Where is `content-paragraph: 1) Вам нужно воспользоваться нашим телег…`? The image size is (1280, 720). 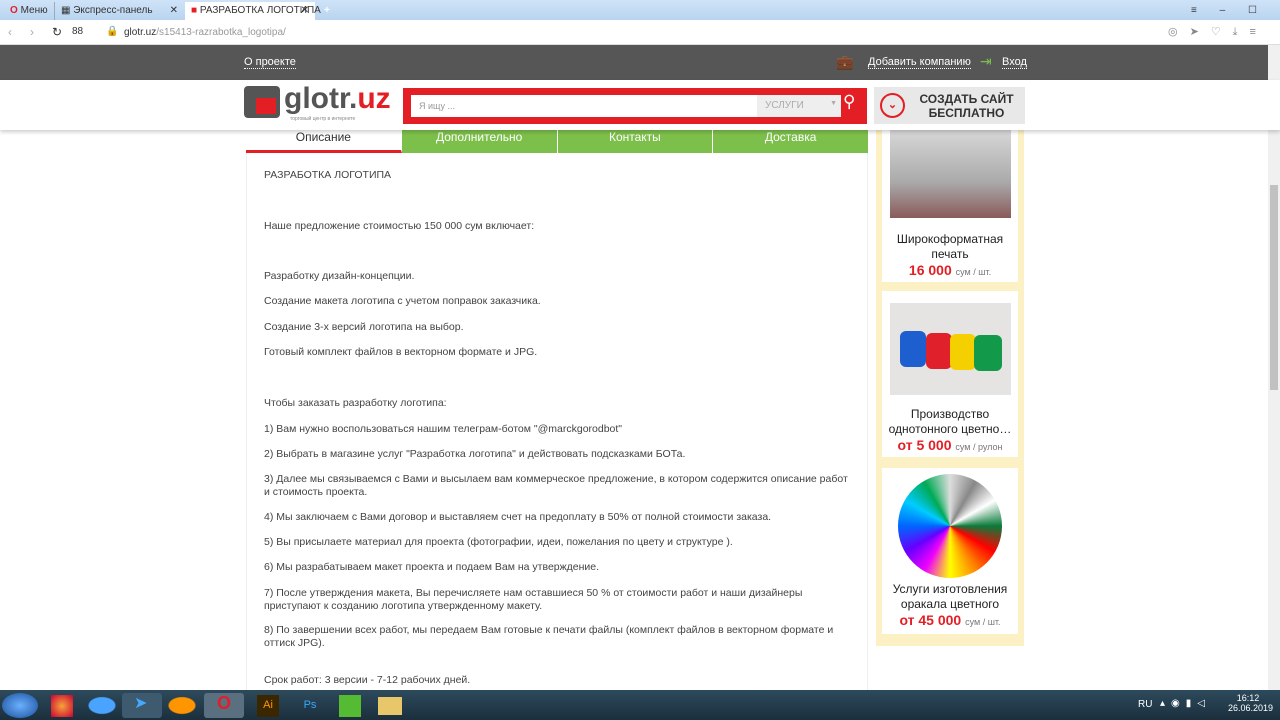
content-paragraph: 1) Вам нужно воспользоваться нашим телег… is located at coordinates (443, 429).